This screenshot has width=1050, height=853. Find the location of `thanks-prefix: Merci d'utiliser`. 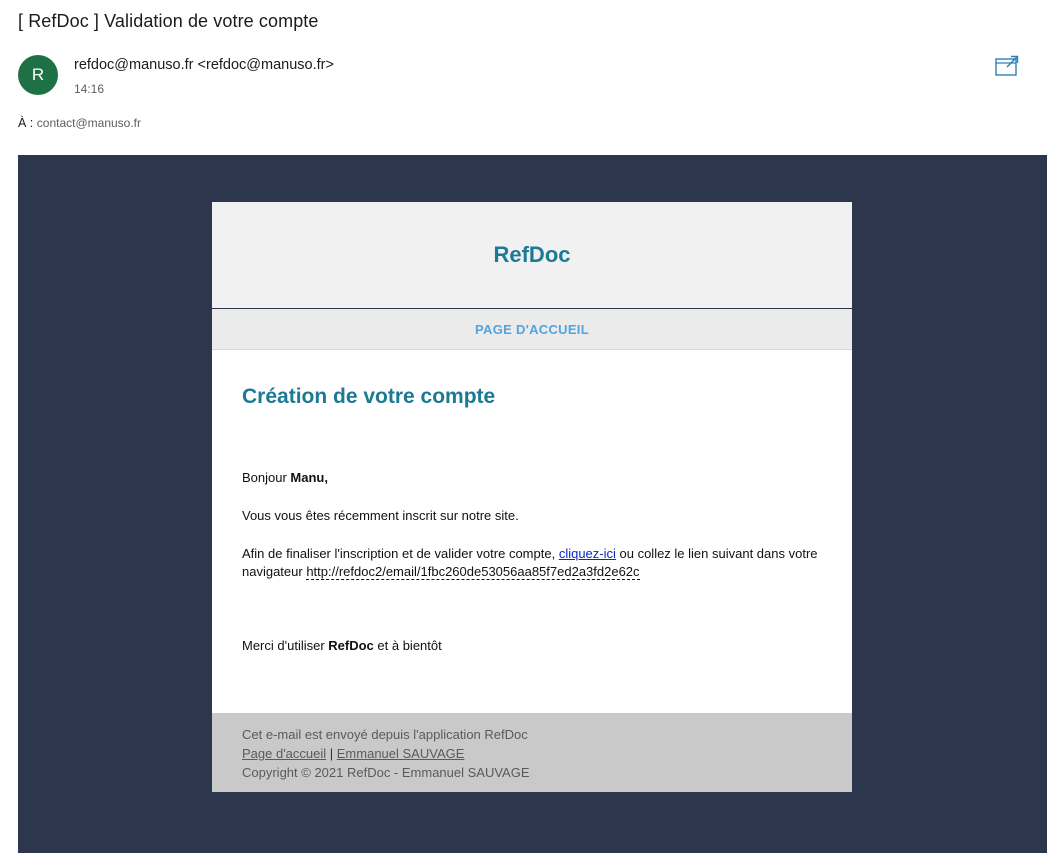

thanks-prefix: Merci d'utiliser is located at coordinates (285, 645).